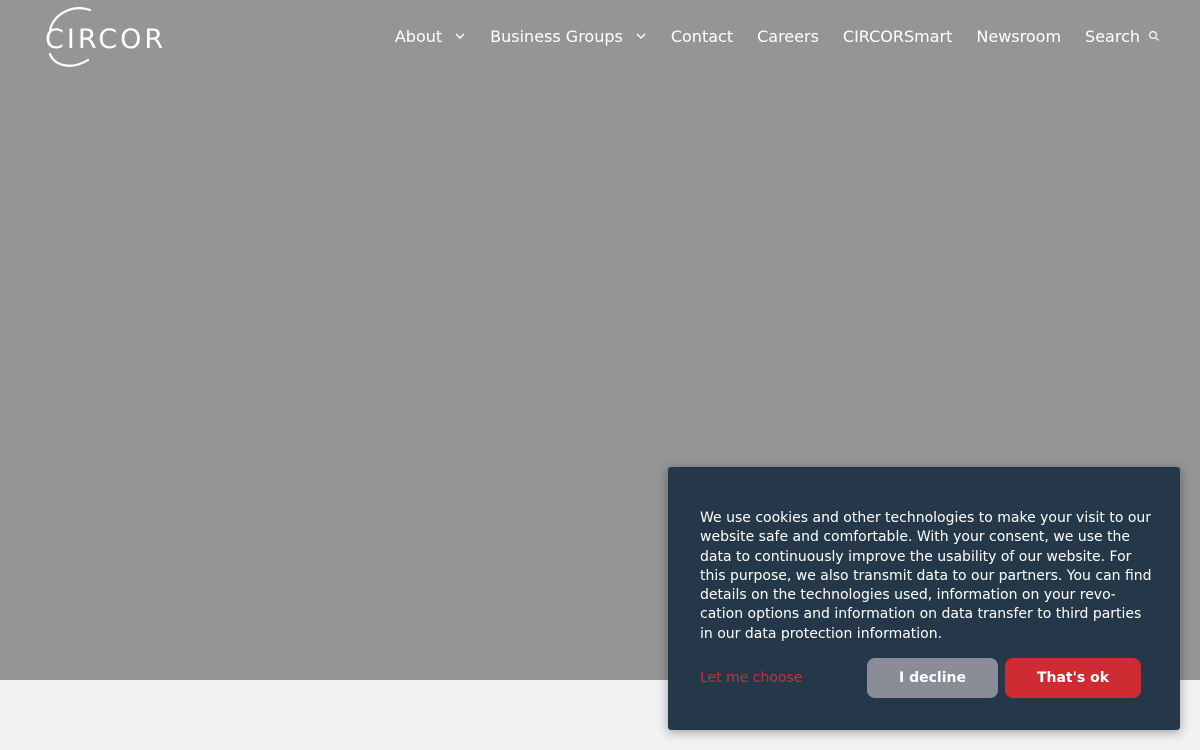  I want to click on nav-item-label: Contact, so click(702, 36).